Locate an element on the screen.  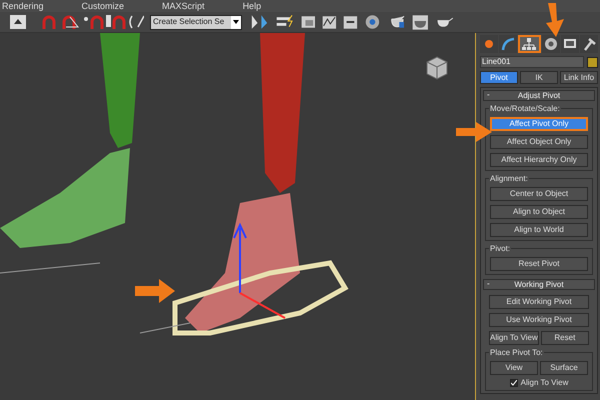
panel-button: Surface is located at coordinates (564, 368).